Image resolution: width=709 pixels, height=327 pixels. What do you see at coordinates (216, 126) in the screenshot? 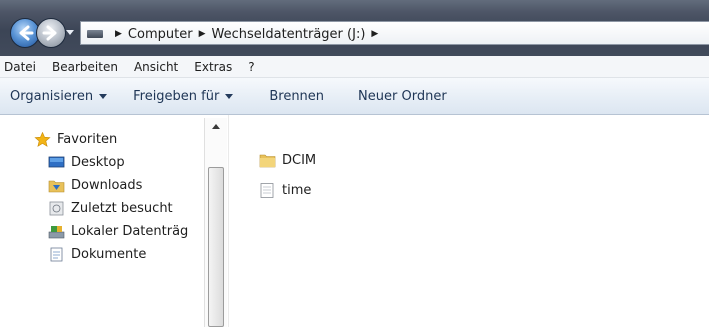
I see `scroll-up-arrow-icon` at bounding box center [216, 126].